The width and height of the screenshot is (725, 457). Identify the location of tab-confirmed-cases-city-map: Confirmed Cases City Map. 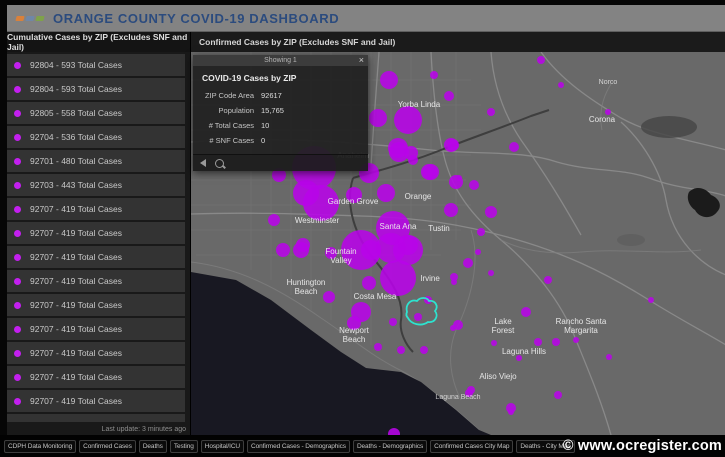
(472, 446).